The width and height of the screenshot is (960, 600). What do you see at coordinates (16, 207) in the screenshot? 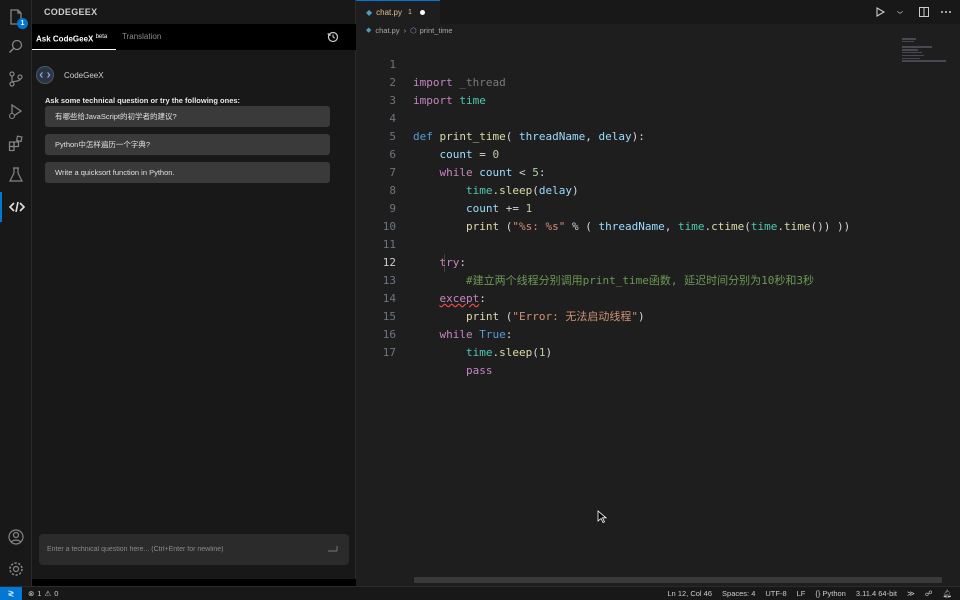
I see `codegeex-icon` at bounding box center [16, 207].